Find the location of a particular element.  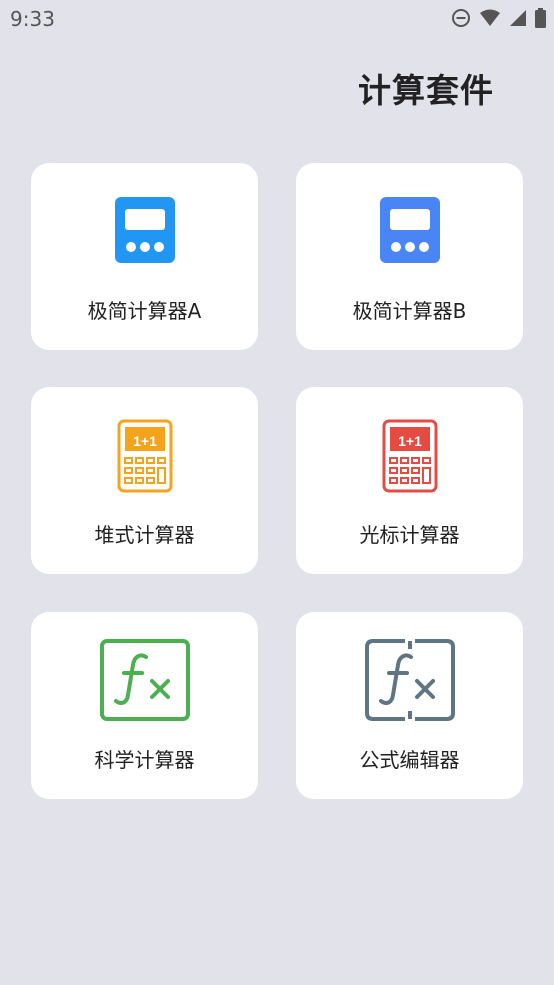

app-card-label: 堆式计算器 is located at coordinates (144, 535).